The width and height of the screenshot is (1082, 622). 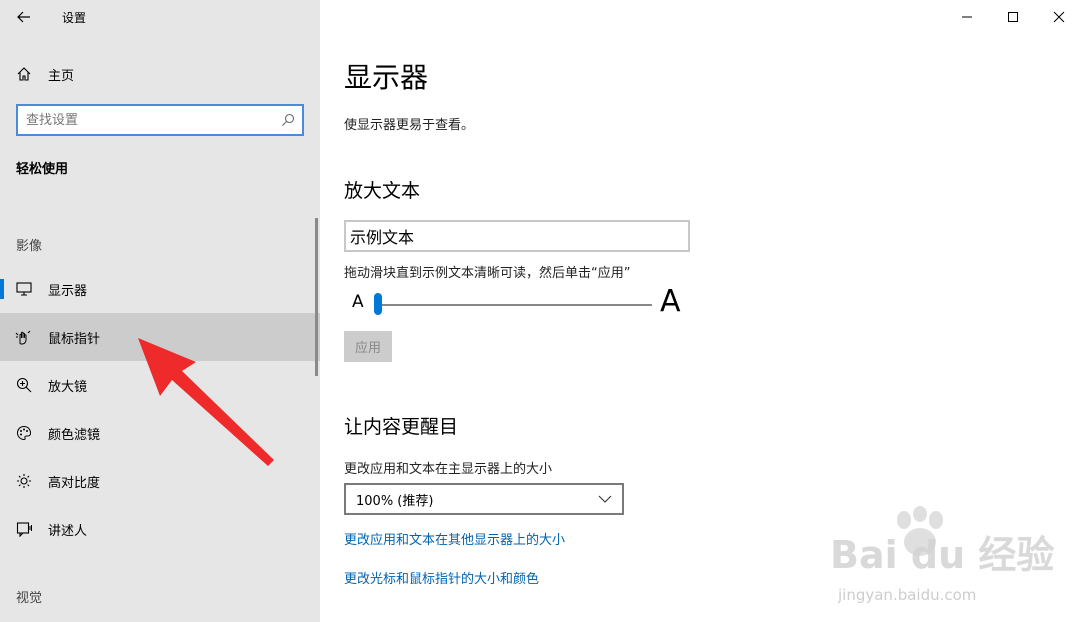 What do you see at coordinates (24, 529) in the screenshot?
I see `narrator-icon` at bounding box center [24, 529].